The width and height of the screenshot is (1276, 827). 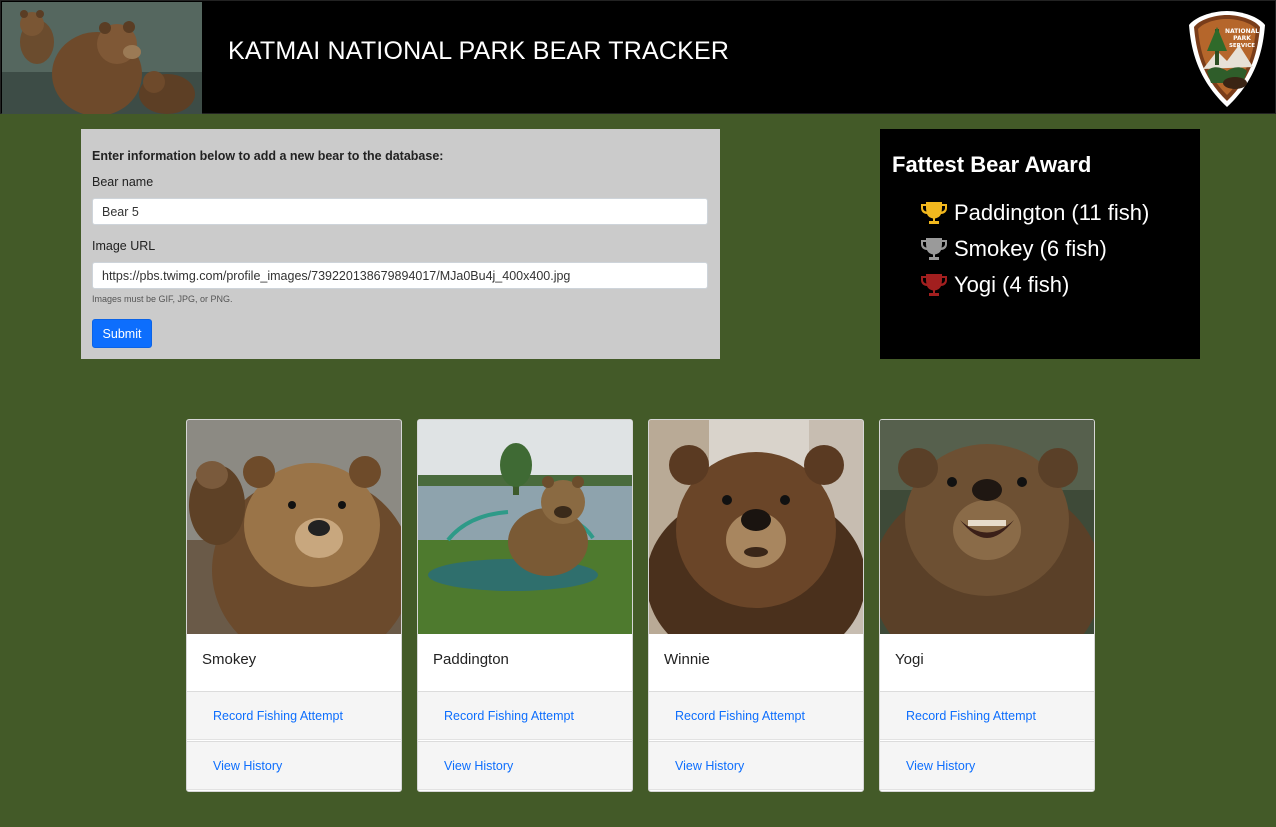 What do you see at coordinates (1242, 31) in the screenshot?
I see `svg-text: NATIONAL` at bounding box center [1242, 31].